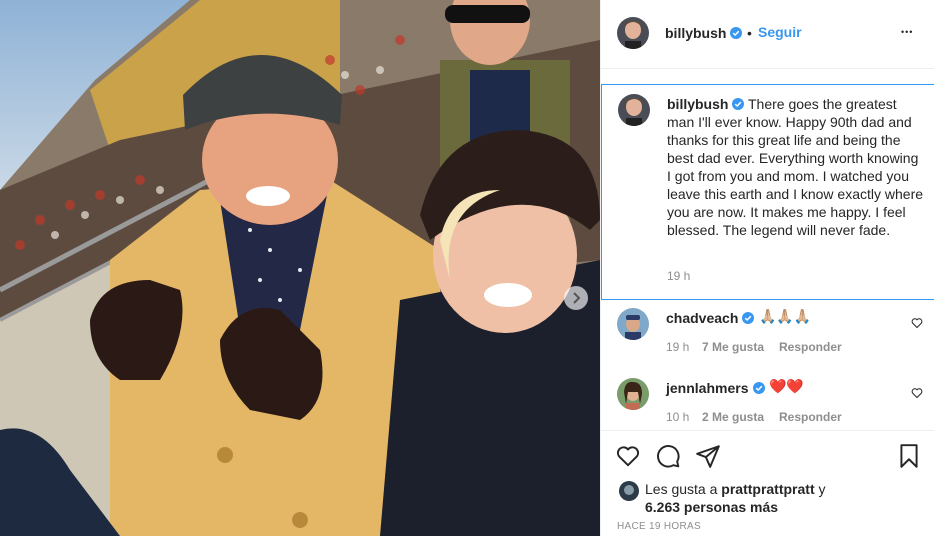  I want to click on likes-prefix: Les gusta a, so click(681, 489).